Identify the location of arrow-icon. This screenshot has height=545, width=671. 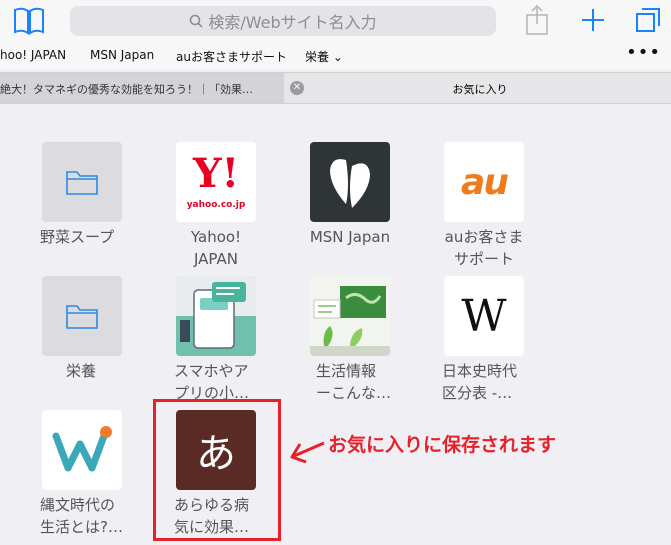
(308, 452).